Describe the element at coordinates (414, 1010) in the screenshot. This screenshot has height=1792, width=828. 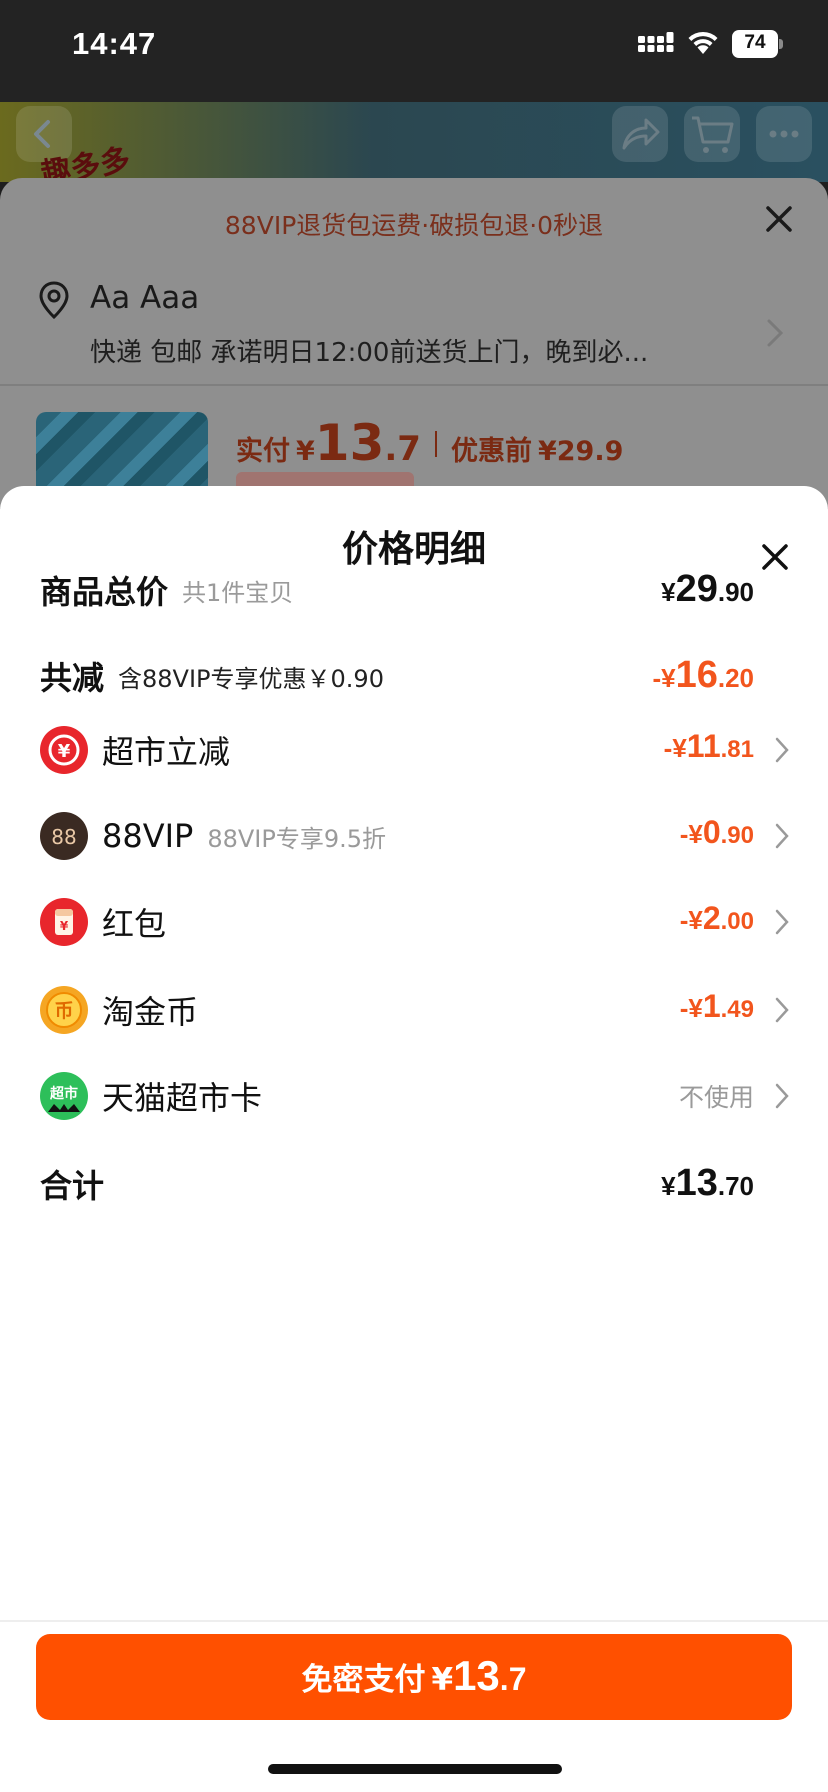
I see `discount-row-taojinbi: 币 淘金币 -¥ 1 .49` at that location.